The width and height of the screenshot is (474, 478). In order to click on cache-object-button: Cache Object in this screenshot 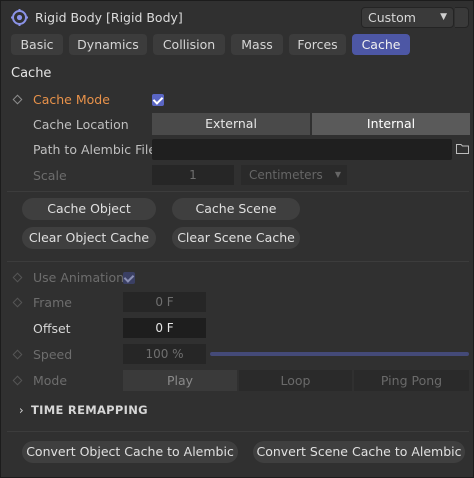, I will do `click(89, 209)`.